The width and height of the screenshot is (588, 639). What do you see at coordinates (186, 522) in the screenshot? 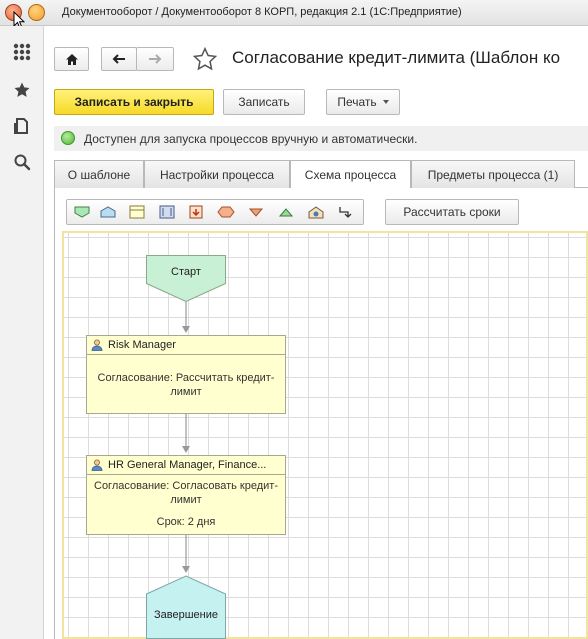
I see `task-deadline: Срок: 2 дня` at bounding box center [186, 522].